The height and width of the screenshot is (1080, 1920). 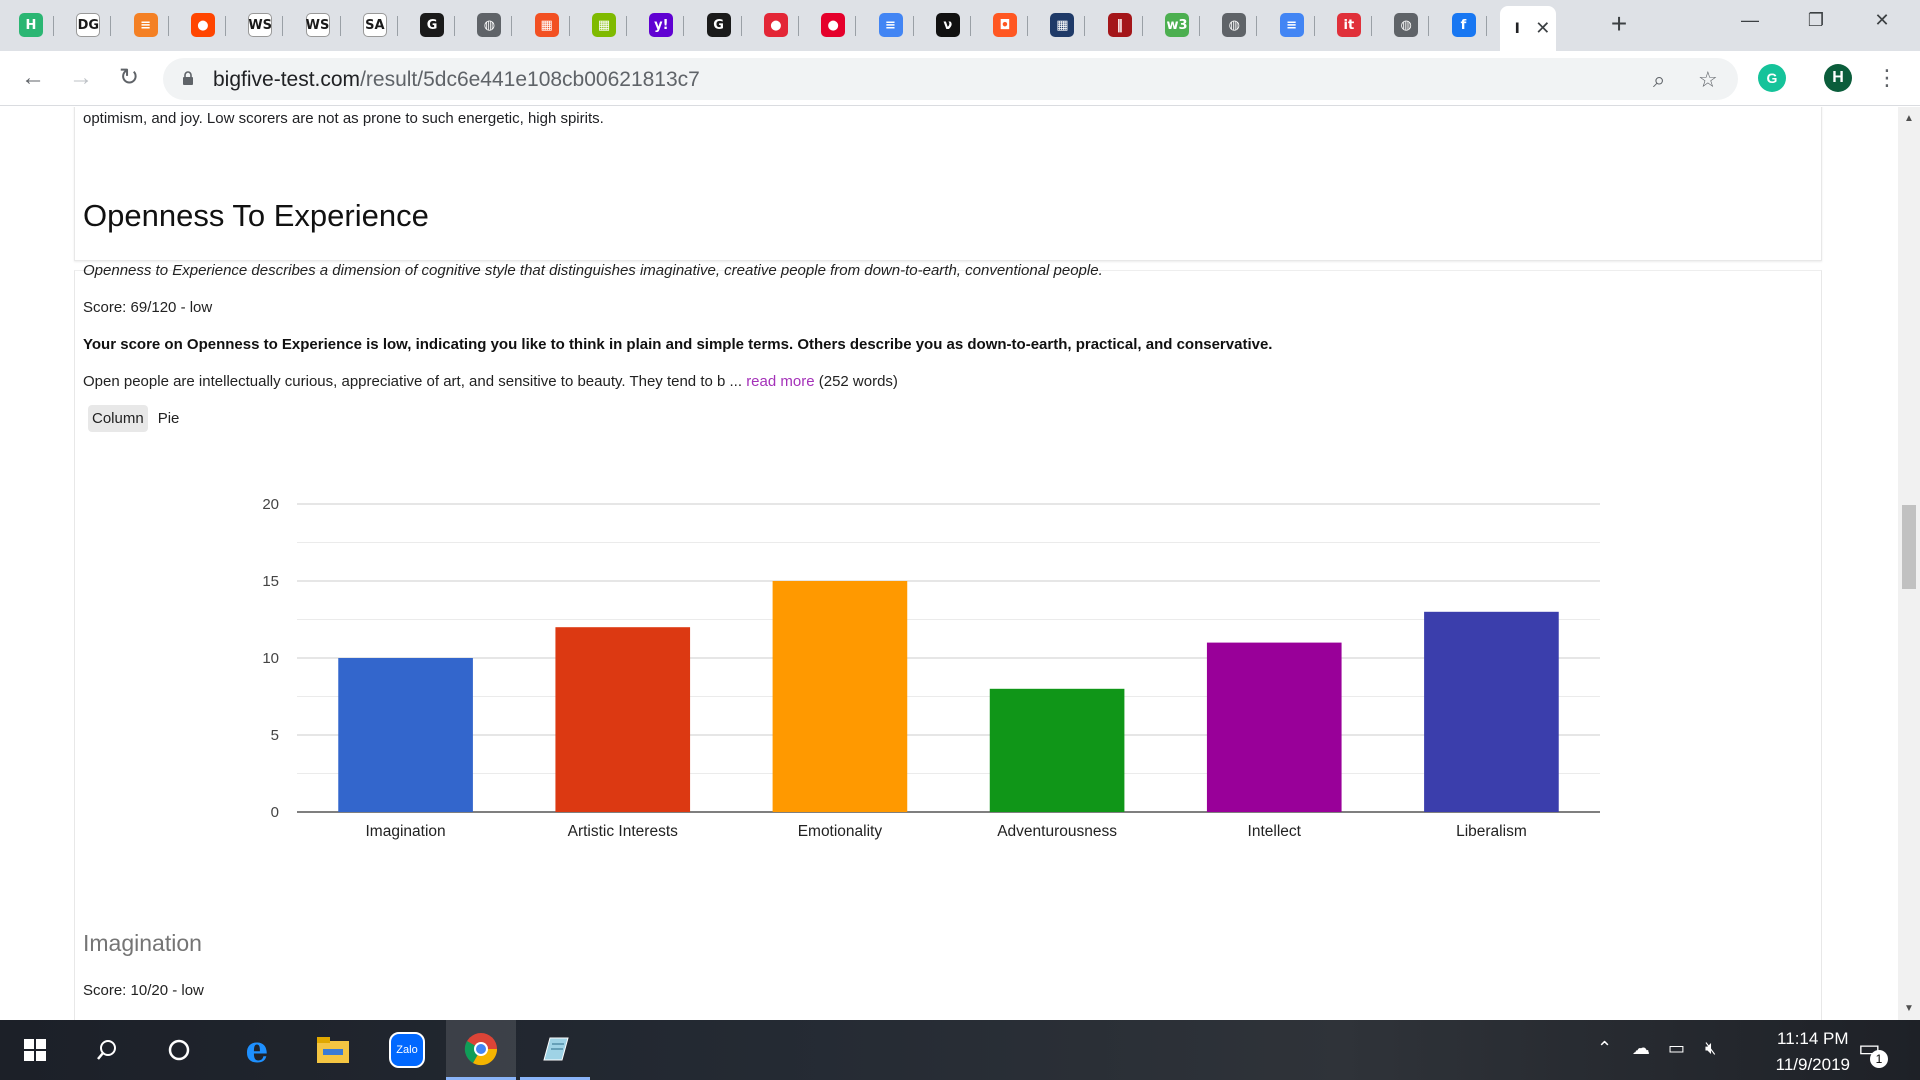 What do you see at coordinates (1909, 118) in the screenshot?
I see `scroll-up-icon: ▲` at bounding box center [1909, 118].